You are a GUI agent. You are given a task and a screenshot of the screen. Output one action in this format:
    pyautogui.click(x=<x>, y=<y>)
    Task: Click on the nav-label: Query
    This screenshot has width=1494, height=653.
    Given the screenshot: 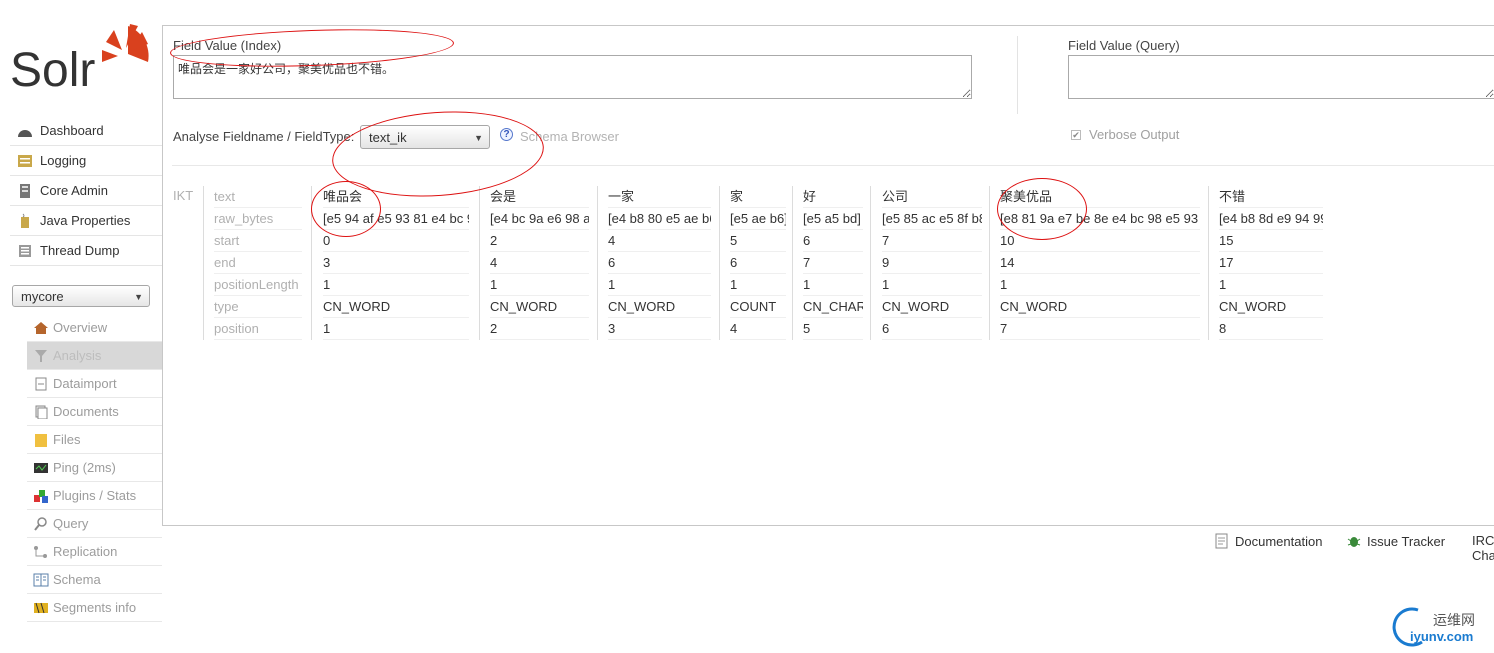 What is the action you would take?
    pyautogui.click(x=71, y=523)
    